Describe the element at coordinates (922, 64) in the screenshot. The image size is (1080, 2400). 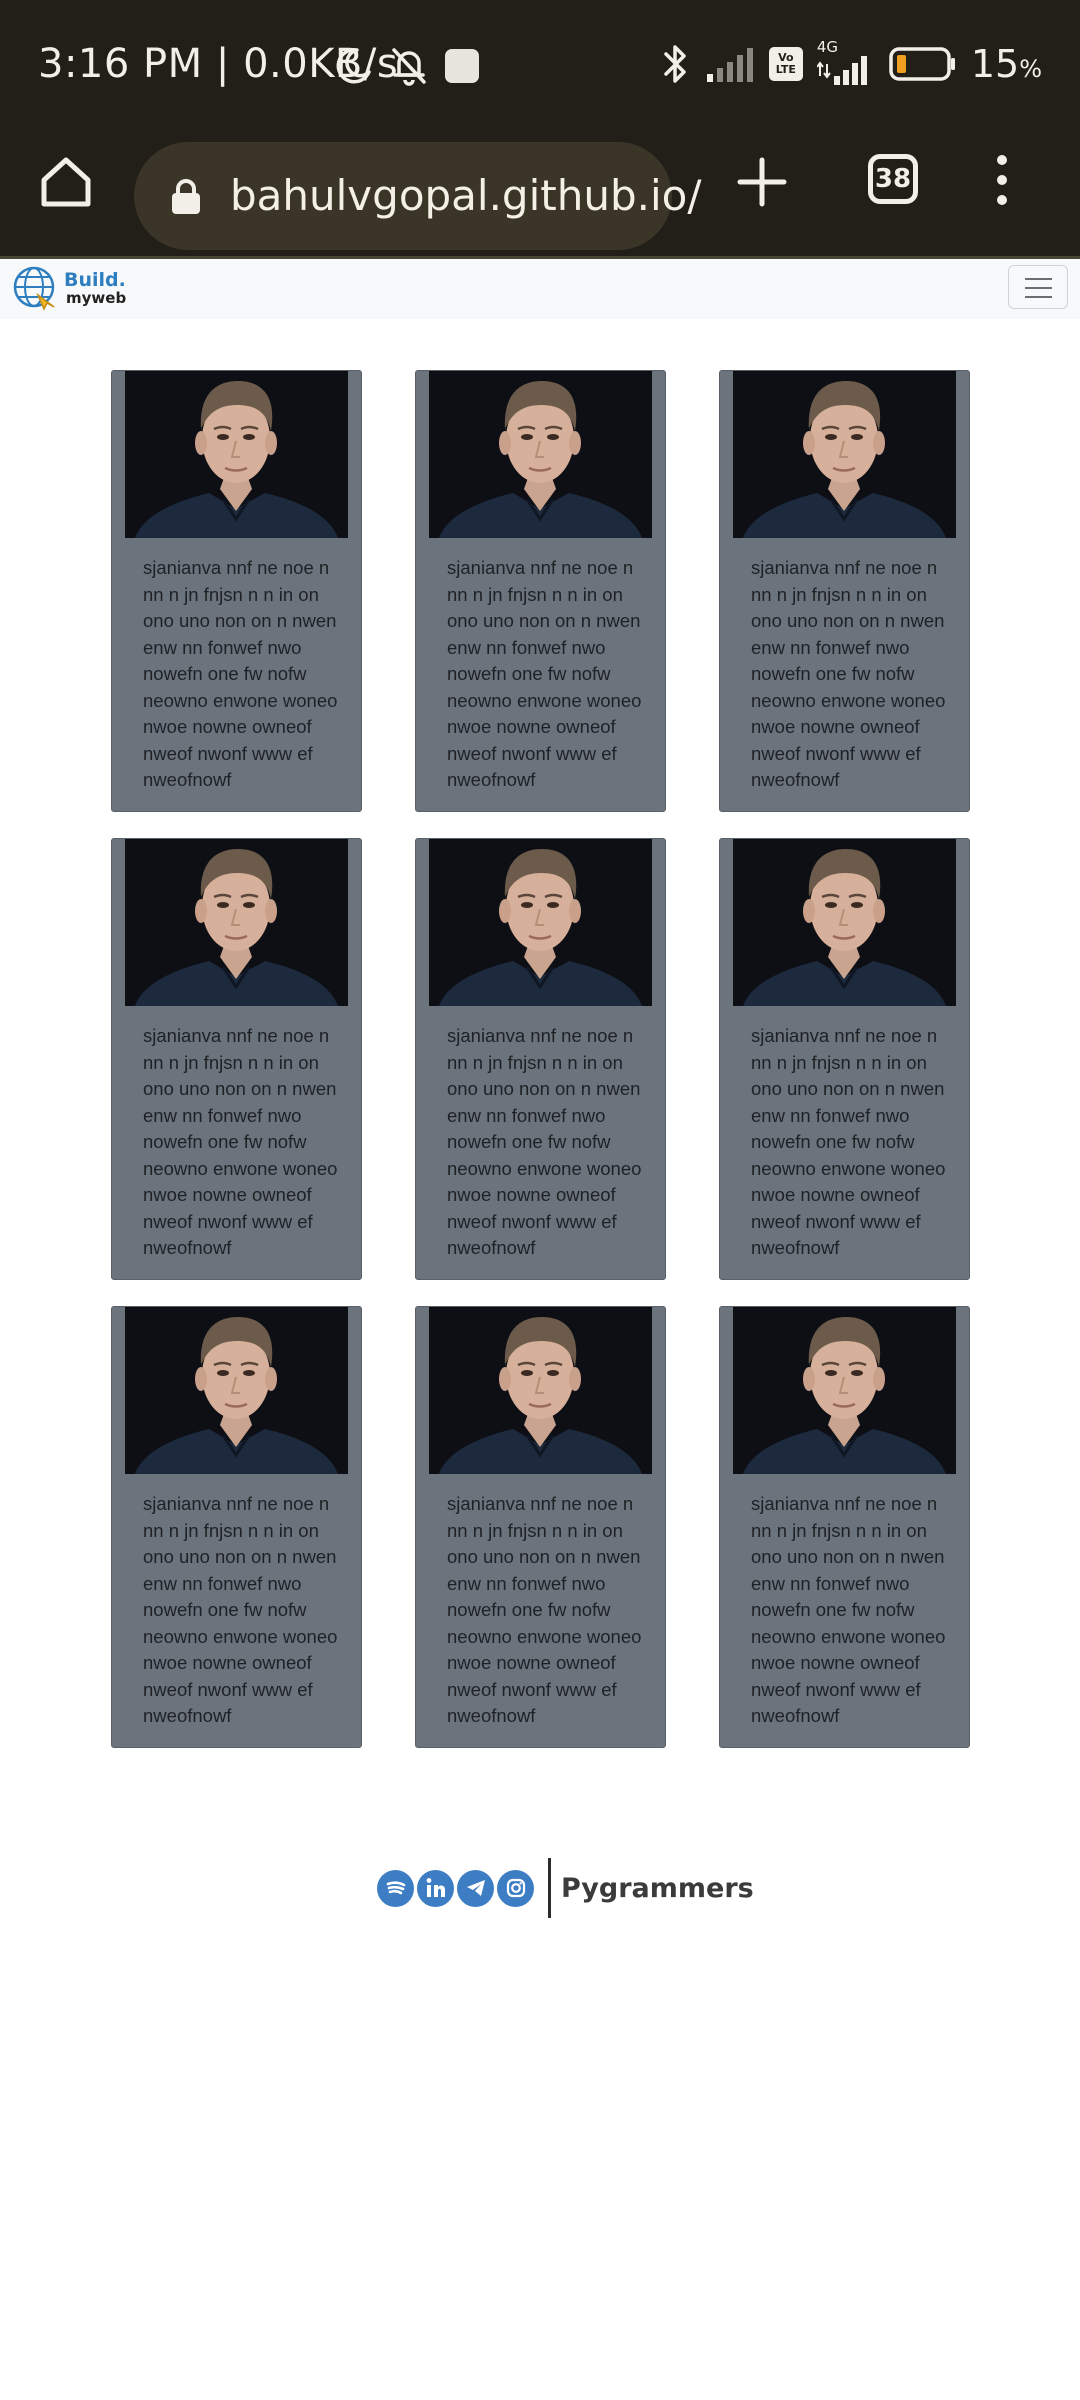
I see `battery-icon` at that location.